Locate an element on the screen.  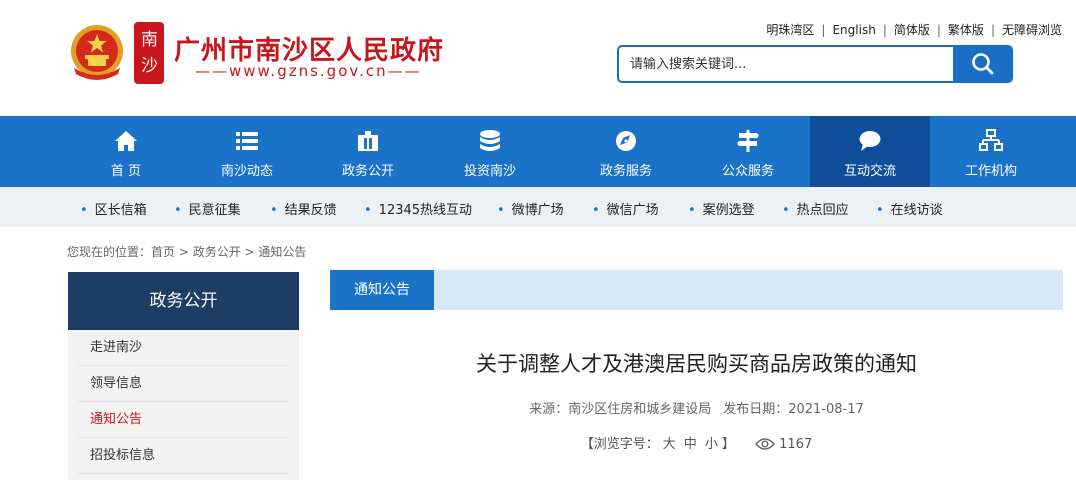
nav-label: 工作机构 is located at coordinates (990, 171).